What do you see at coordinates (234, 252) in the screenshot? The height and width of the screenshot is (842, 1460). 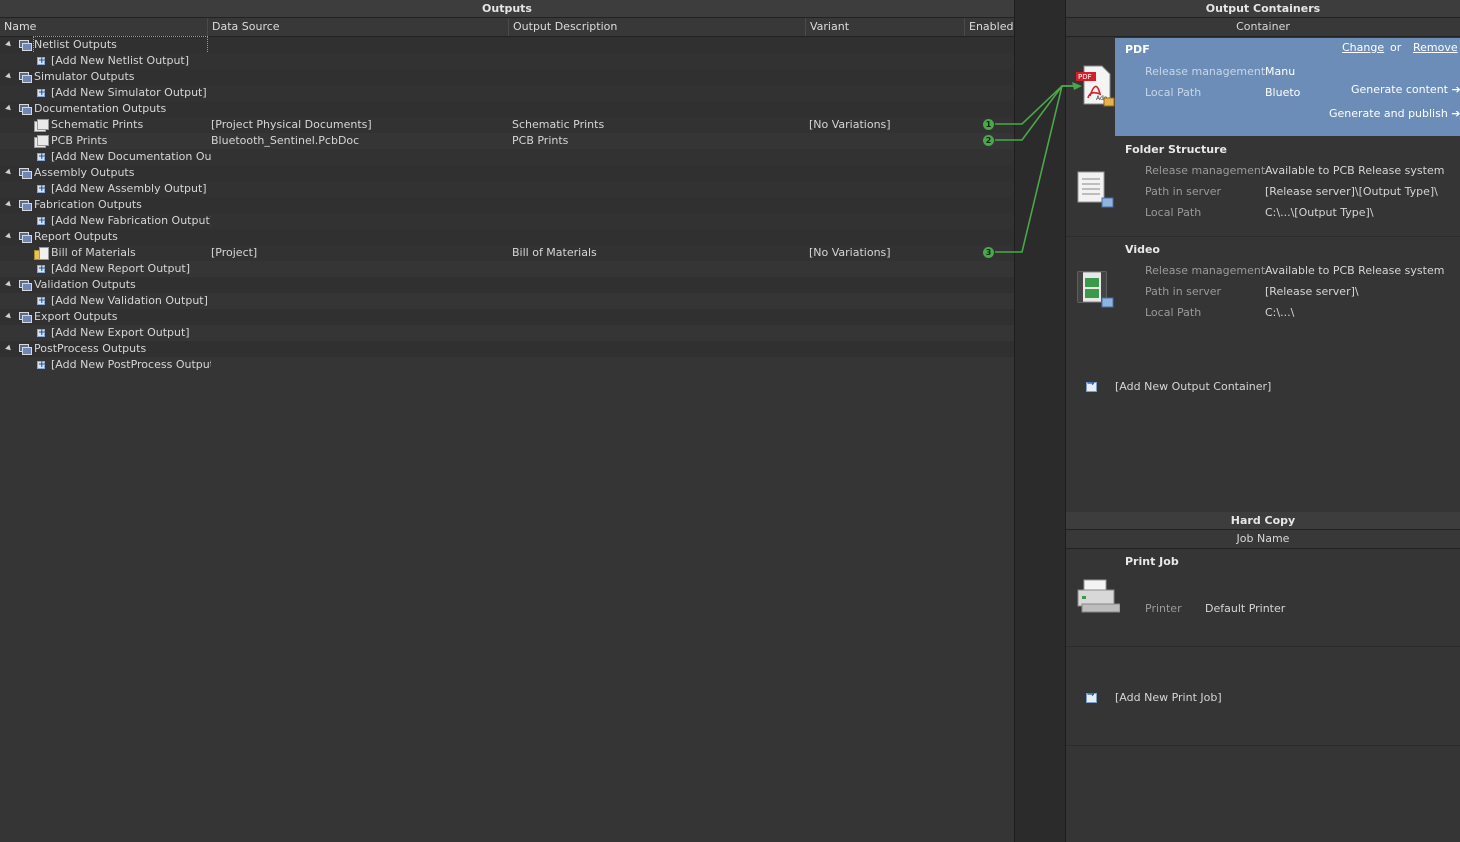 I see `output-data-source: [Project]` at bounding box center [234, 252].